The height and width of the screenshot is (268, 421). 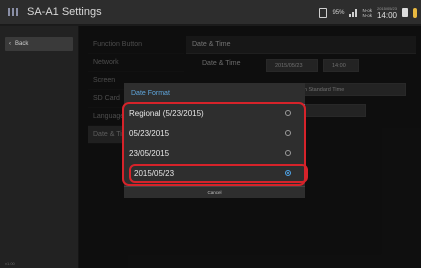 What do you see at coordinates (216, 133) in the screenshot?
I see `option-mm-dd-yyyy: 05/23/2015` at bounding box center [216, 133].